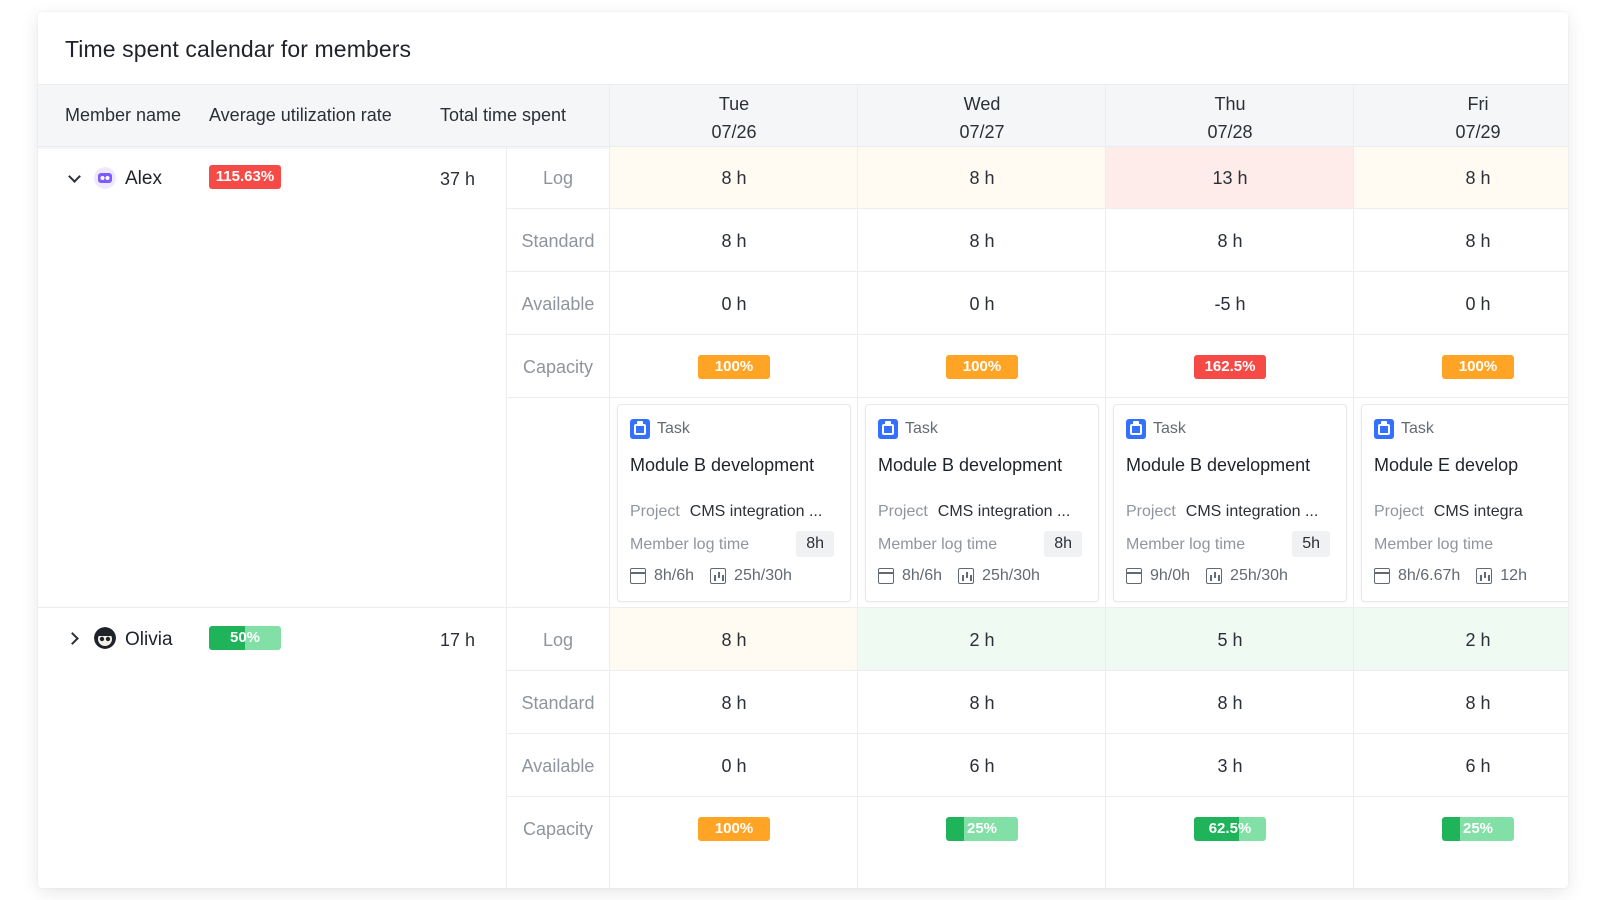 This screenshot has width=1600, height=900. What do you see at coordinates (149, 640) in the screenshot?
I see `member-name-olivia: Olivia` at bounding box center [149, 640].